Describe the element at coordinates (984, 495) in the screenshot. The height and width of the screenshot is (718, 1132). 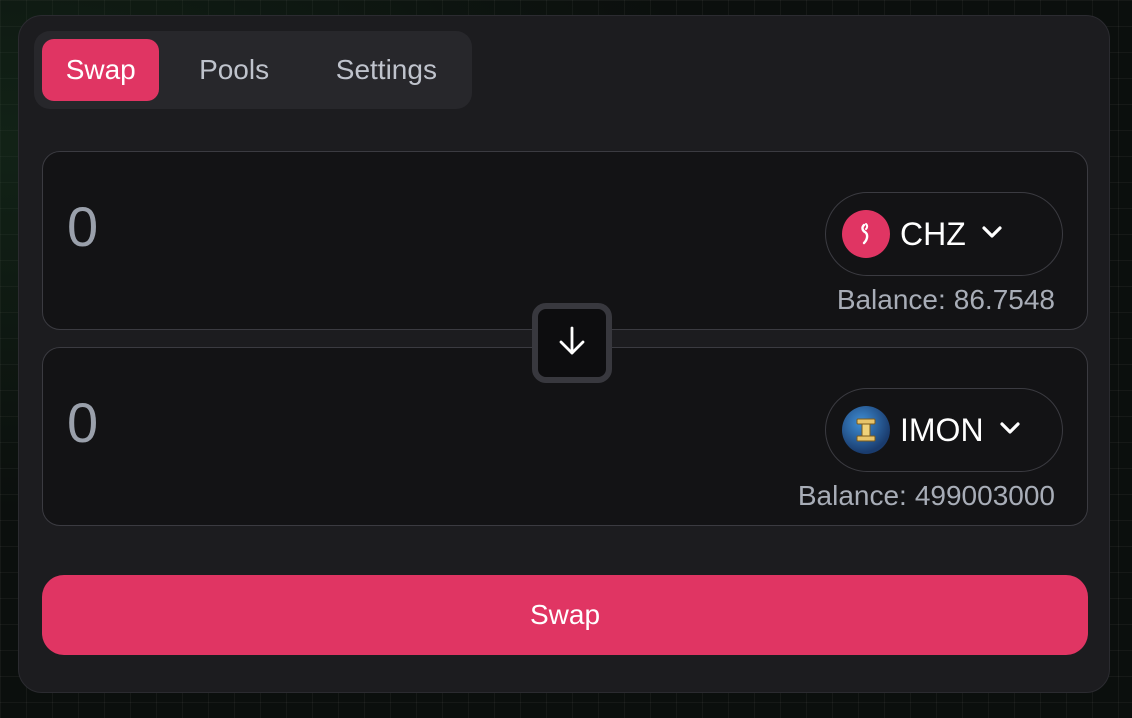
I see `to-balance-value: 499003000` at that location.